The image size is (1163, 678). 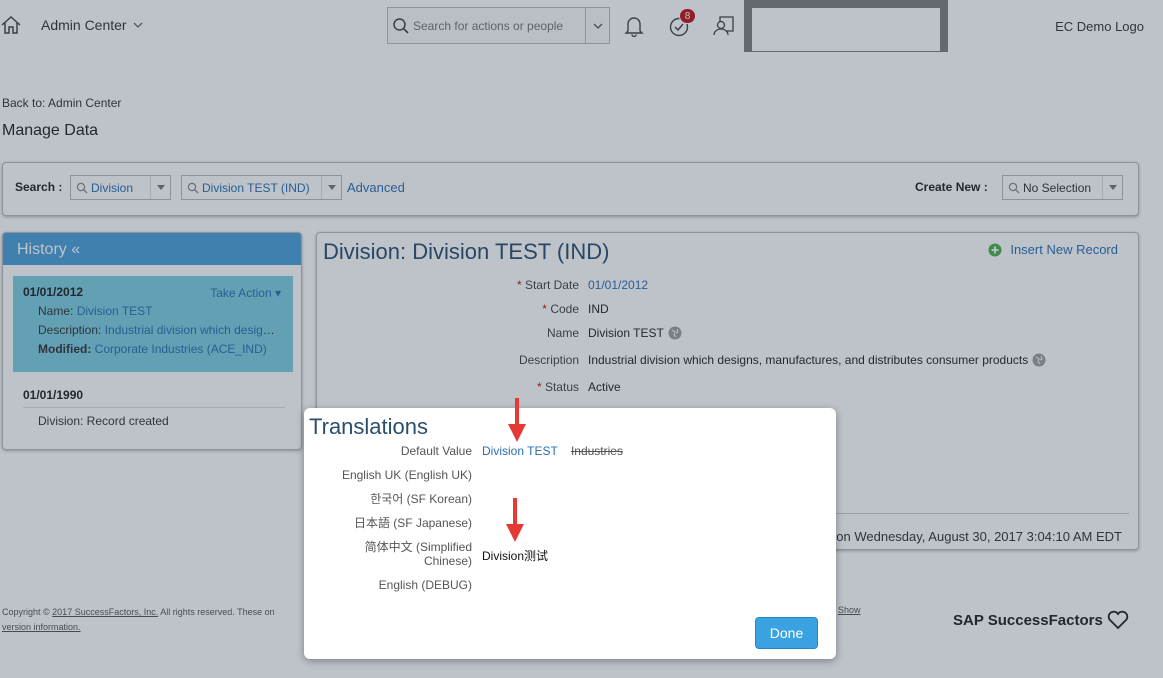 I want to click on translation-default-text: Division TEST, so click(x=520, y=451).